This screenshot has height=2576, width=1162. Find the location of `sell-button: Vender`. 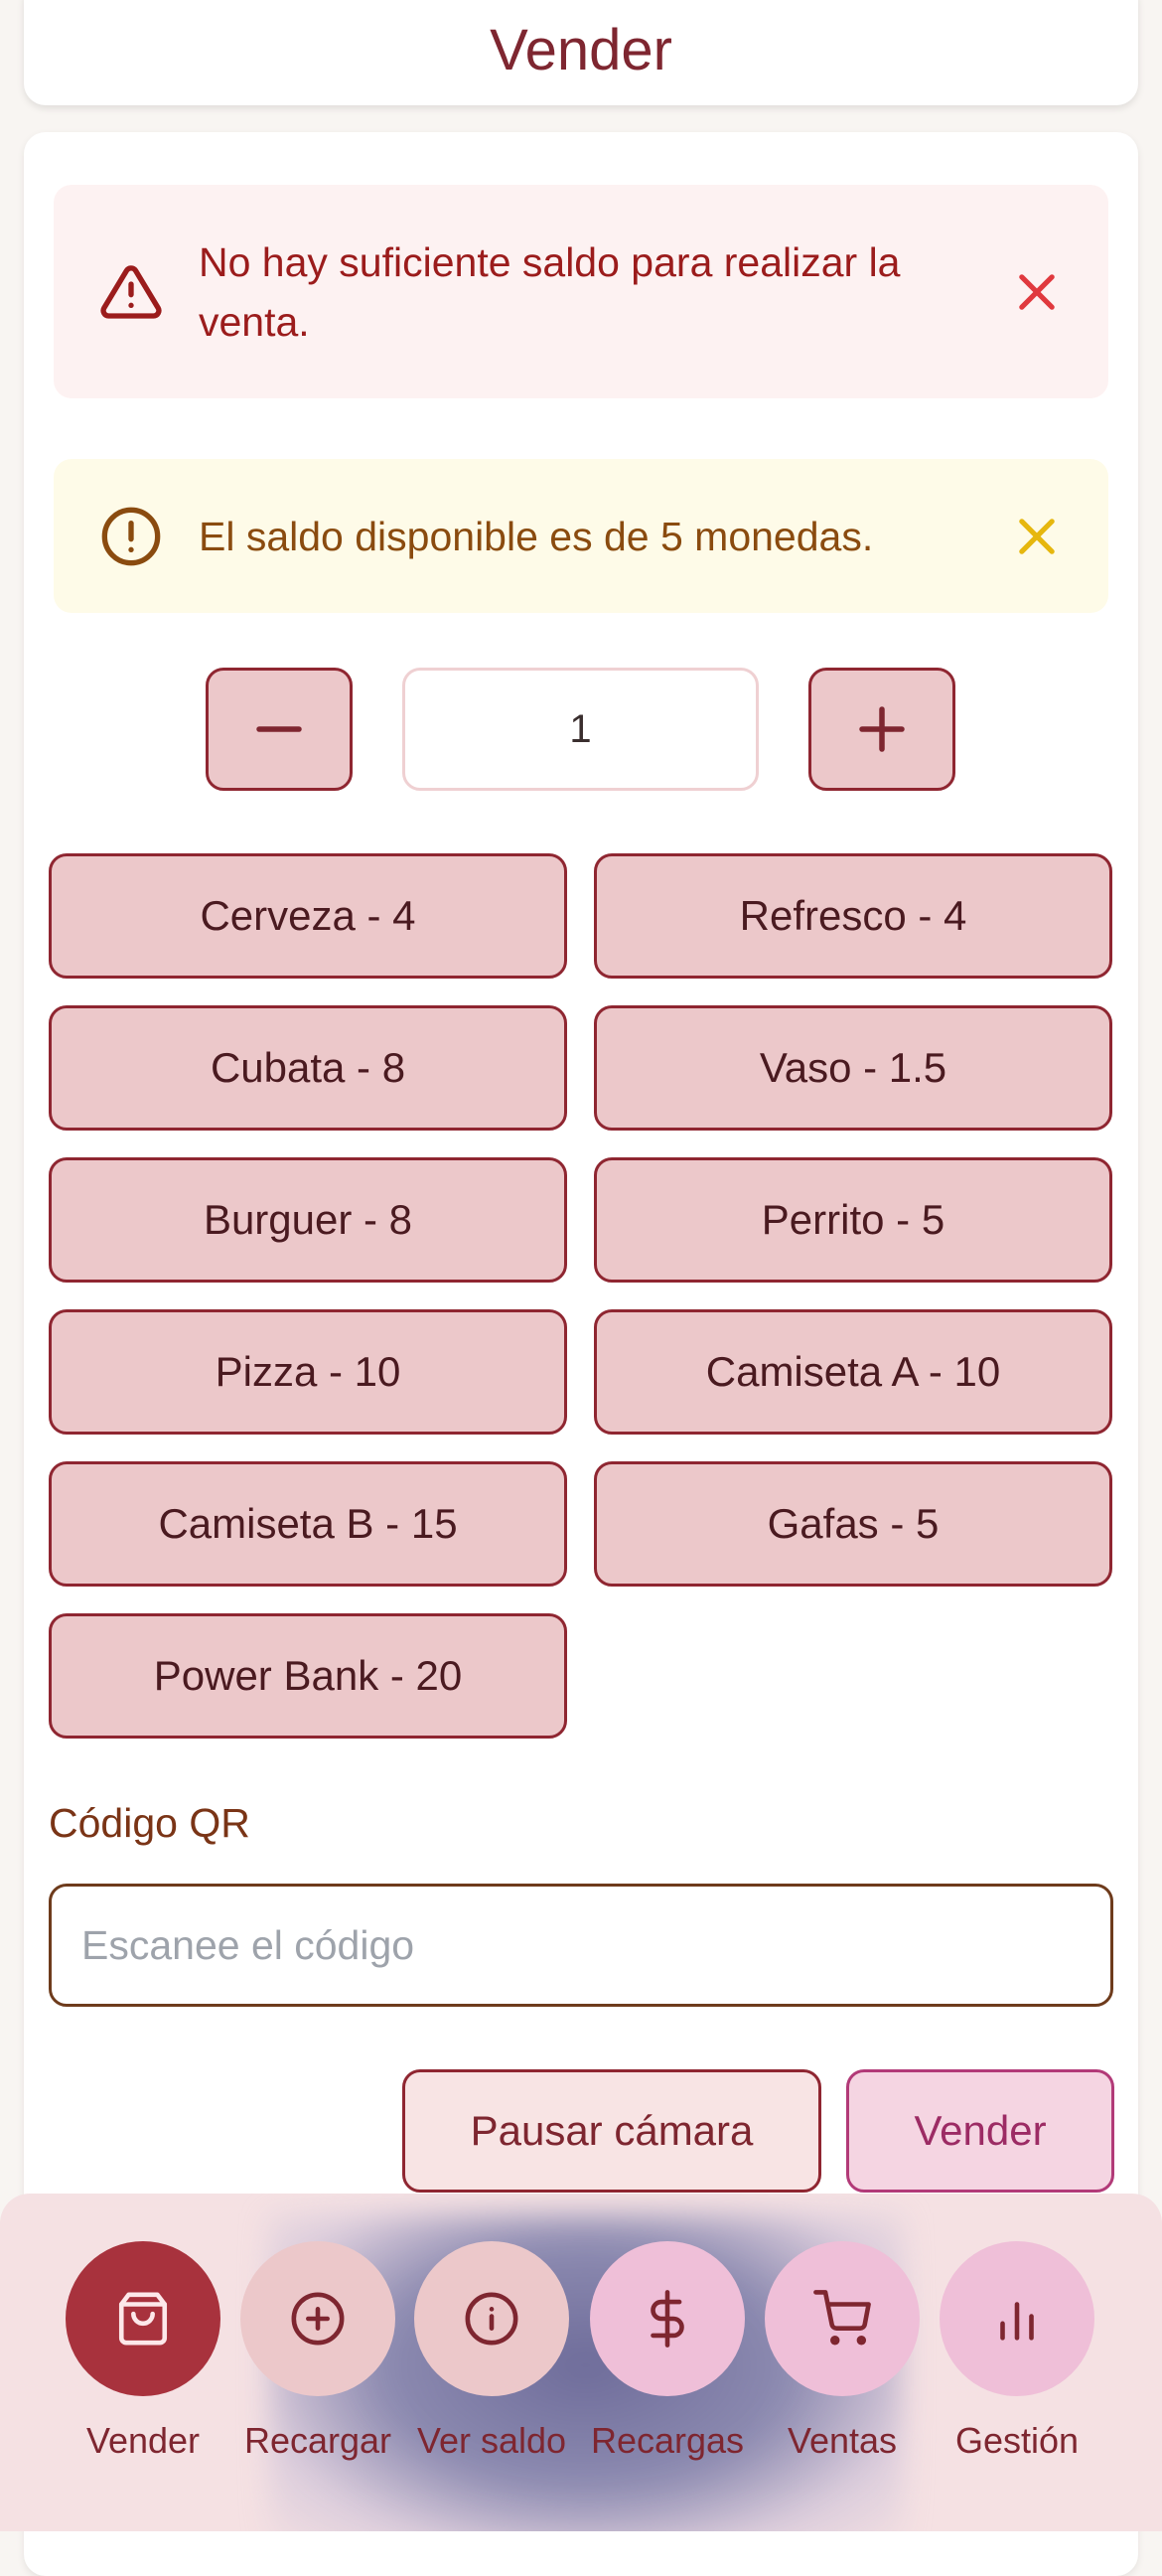

sell-button: Vender is located at coordinates (980, 2131).